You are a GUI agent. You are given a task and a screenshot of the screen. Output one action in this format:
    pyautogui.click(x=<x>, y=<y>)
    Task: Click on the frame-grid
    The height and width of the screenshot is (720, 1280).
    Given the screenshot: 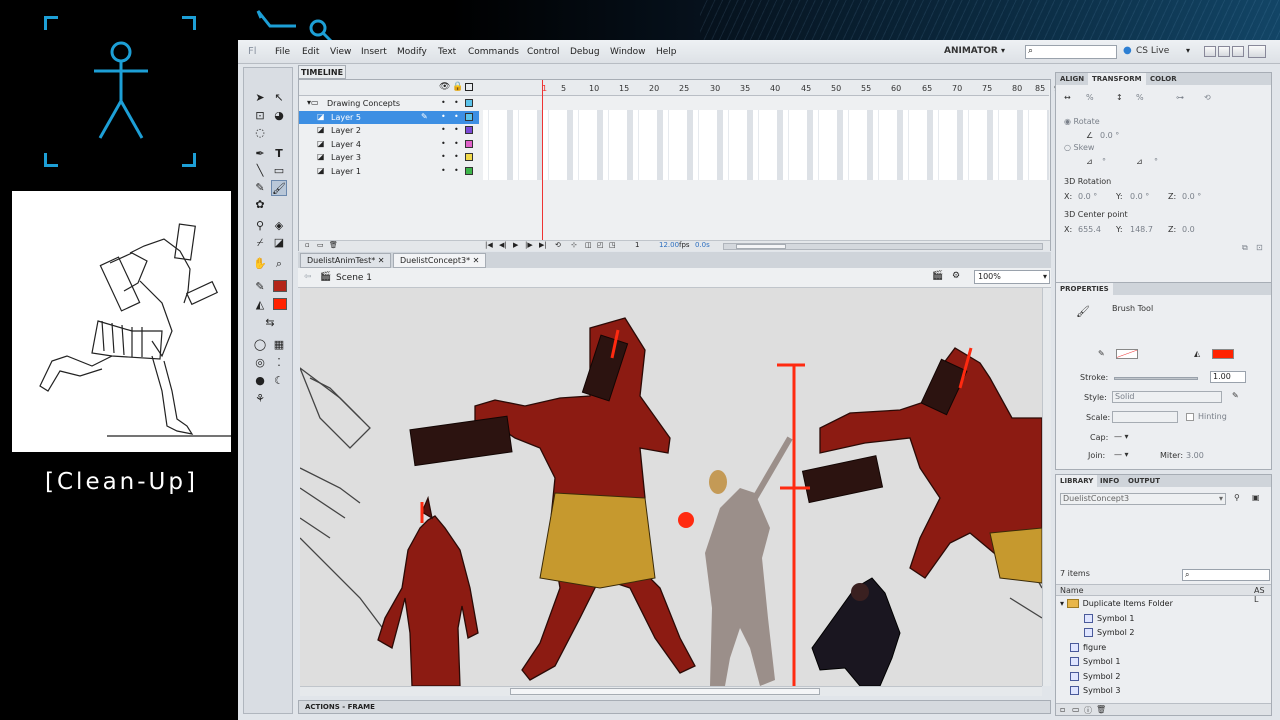 What is the action you would take?
    pyautogui.click(x=766, y=145)
    